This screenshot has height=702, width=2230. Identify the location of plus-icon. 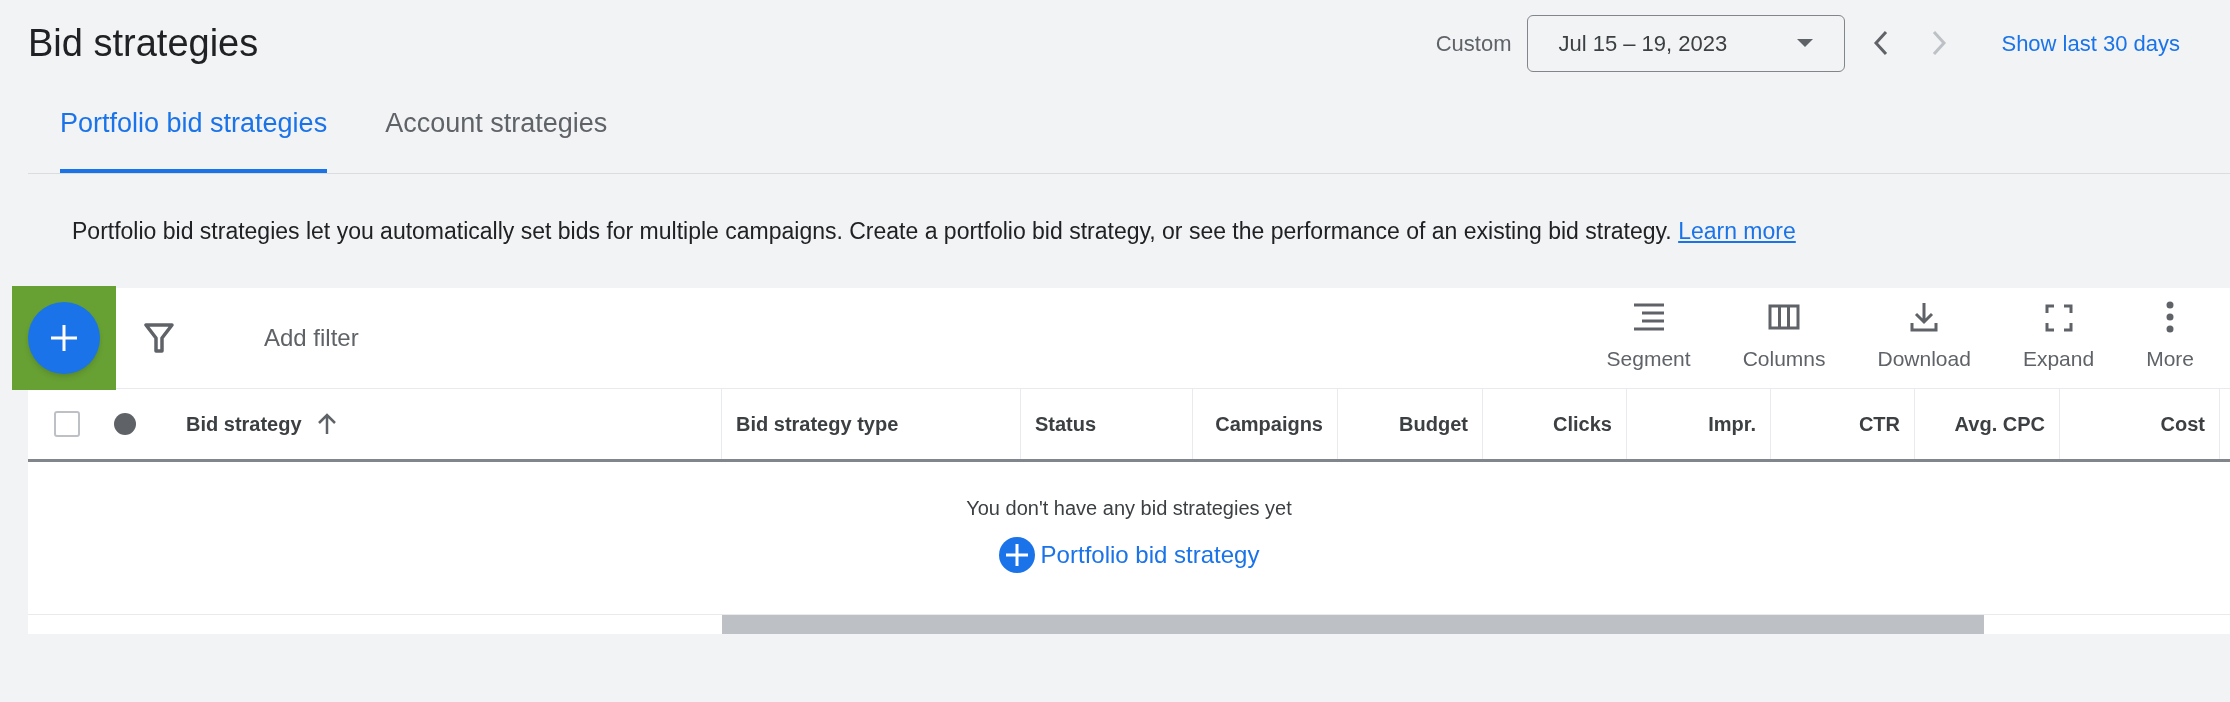
(64, 338).